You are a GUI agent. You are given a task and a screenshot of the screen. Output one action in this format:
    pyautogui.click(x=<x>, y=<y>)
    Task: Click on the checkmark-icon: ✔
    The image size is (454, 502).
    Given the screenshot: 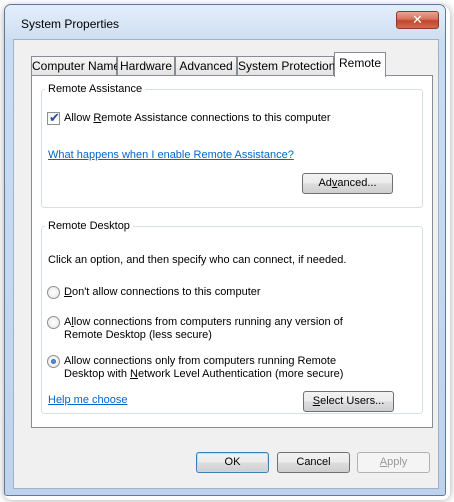 What is the action you would take?
    pyautogui.click(x=54, y=117)
    